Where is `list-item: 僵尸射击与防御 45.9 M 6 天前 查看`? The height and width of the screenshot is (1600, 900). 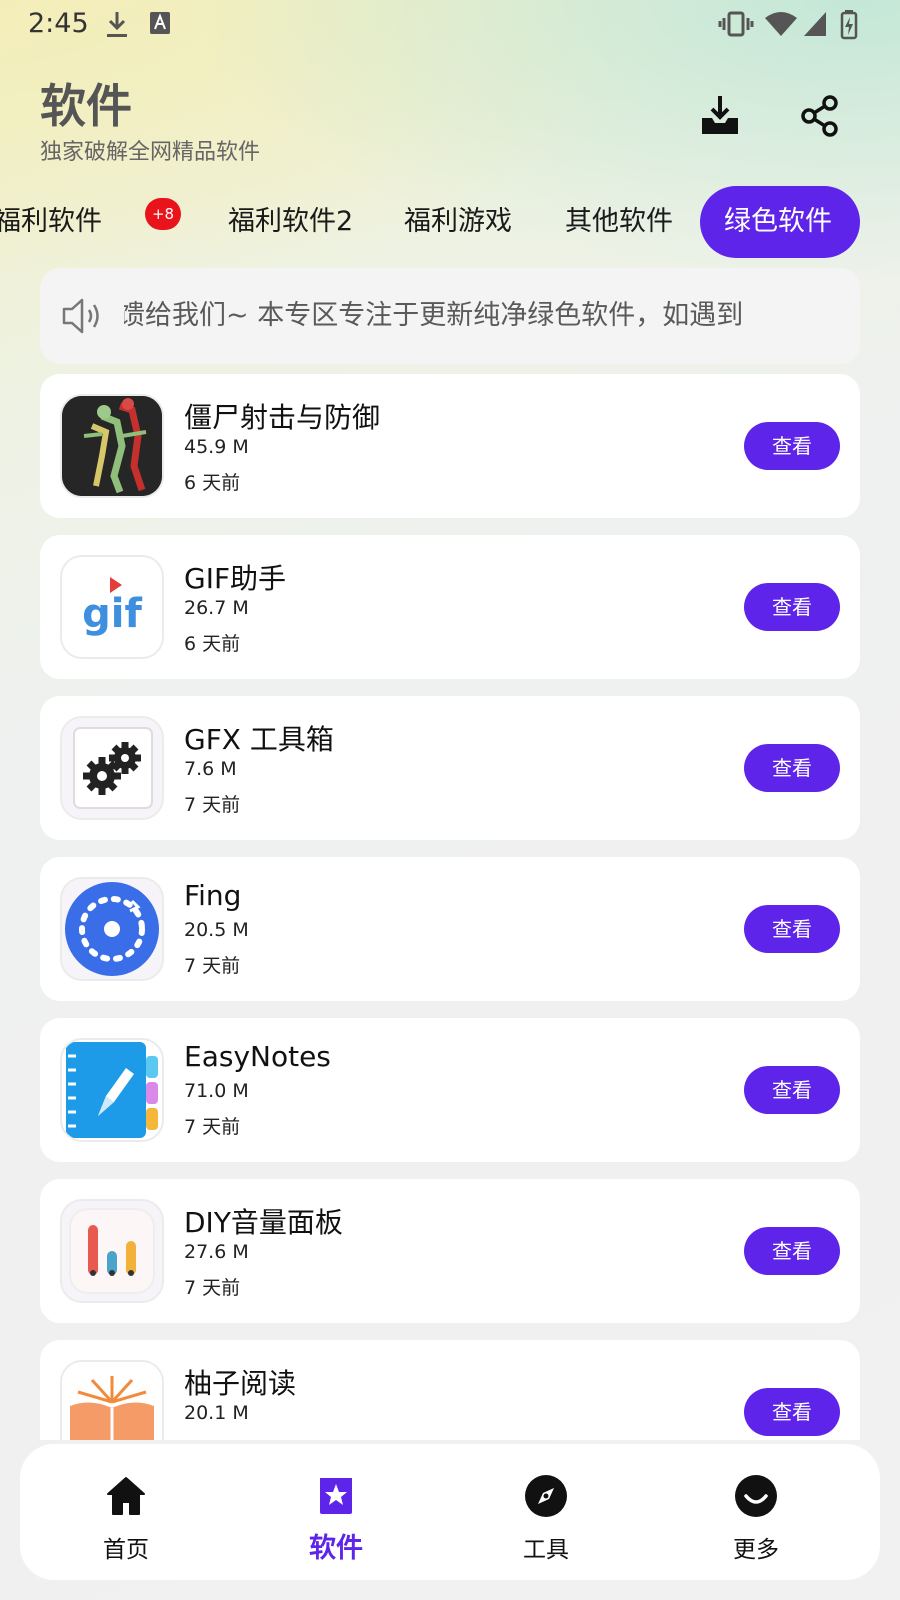
list-item: 僵尸射击与防御 45.9 M 6 天前 查看 is located at coordinates (450, 446).